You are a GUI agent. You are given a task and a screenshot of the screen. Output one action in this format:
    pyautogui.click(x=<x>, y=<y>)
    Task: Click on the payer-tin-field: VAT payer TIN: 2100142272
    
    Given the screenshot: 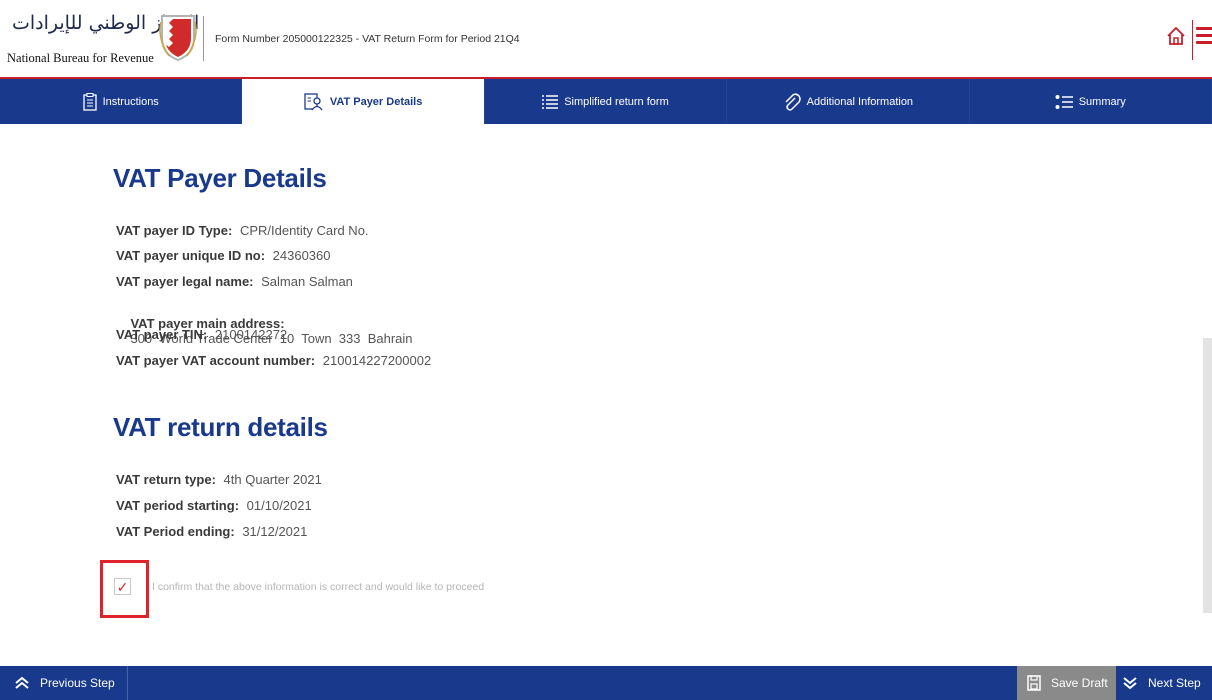 What is the action you would take?
    pyautogui.click(x=201, y=334)
    